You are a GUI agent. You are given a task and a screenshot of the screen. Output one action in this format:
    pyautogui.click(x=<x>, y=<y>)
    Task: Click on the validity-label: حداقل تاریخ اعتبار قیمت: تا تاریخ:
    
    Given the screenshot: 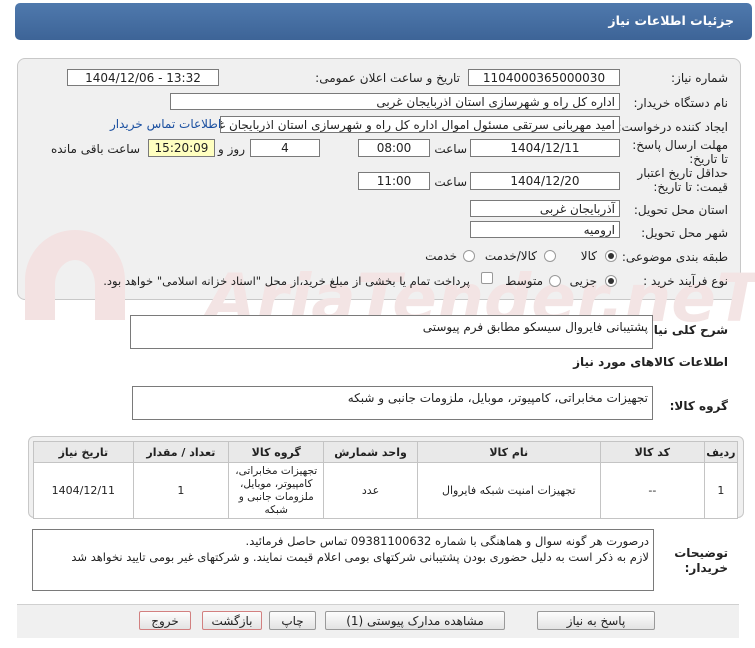 What is the action you would take?
    pyautogui.click(x=682, y=180)
    